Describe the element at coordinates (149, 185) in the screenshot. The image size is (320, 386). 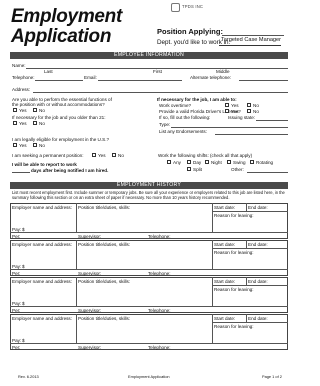
I see `section-bar-employment-history: EMPLOYMENT HISTORY` at that location.